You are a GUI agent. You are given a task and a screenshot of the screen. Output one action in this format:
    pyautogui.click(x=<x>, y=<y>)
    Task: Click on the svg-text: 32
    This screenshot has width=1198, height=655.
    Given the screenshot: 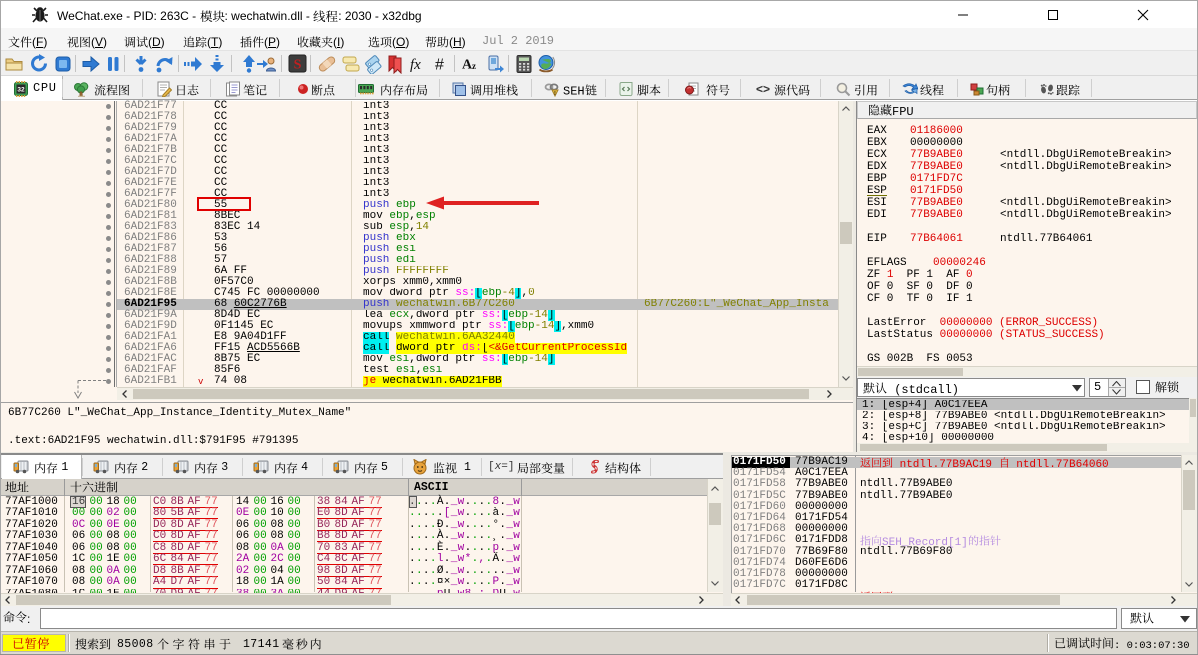 What is the action you would take?
    pyautogui.click(x=21, y=90)
    